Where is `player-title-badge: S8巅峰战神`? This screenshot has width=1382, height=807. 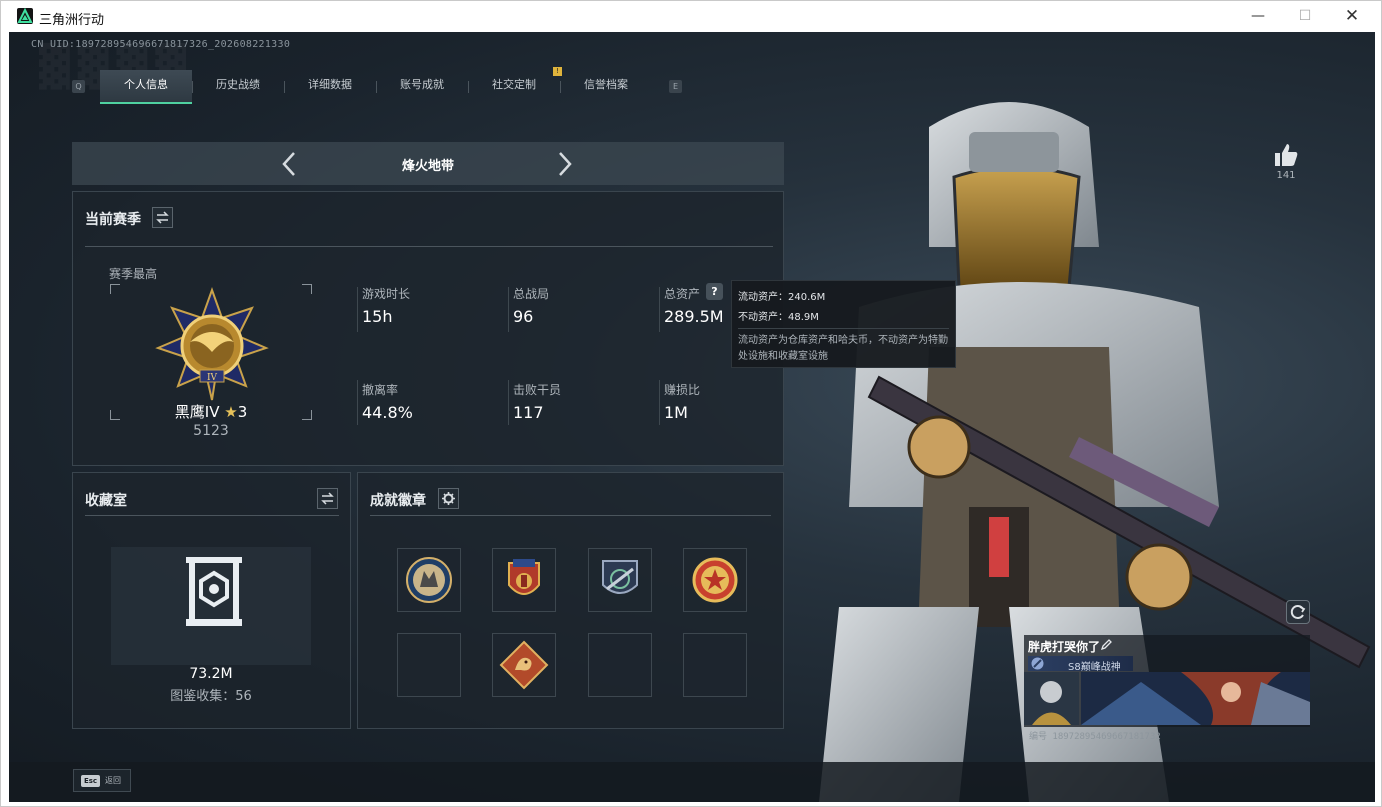
player-title-badge: S8巅峰战神 is located at coordinates (1080, 664).